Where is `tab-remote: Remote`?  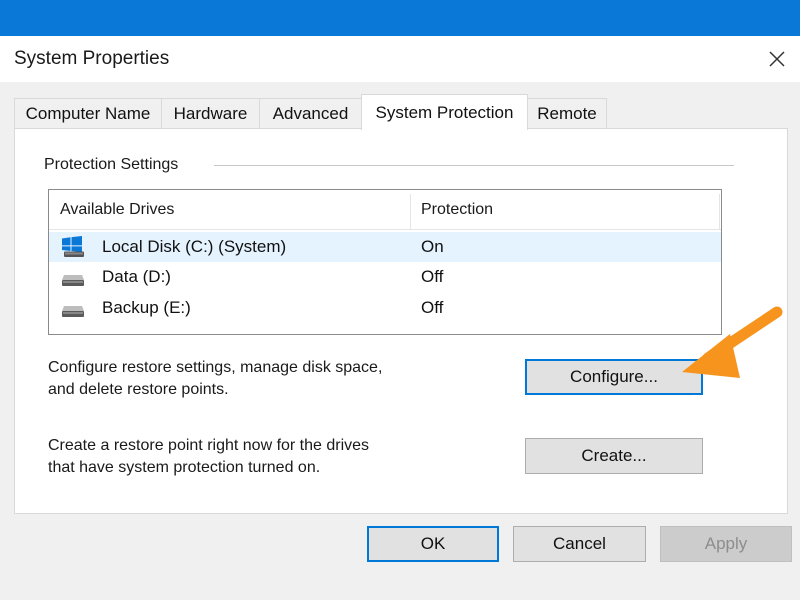 tab-remote: Remote is located at coordinates (567, 113).